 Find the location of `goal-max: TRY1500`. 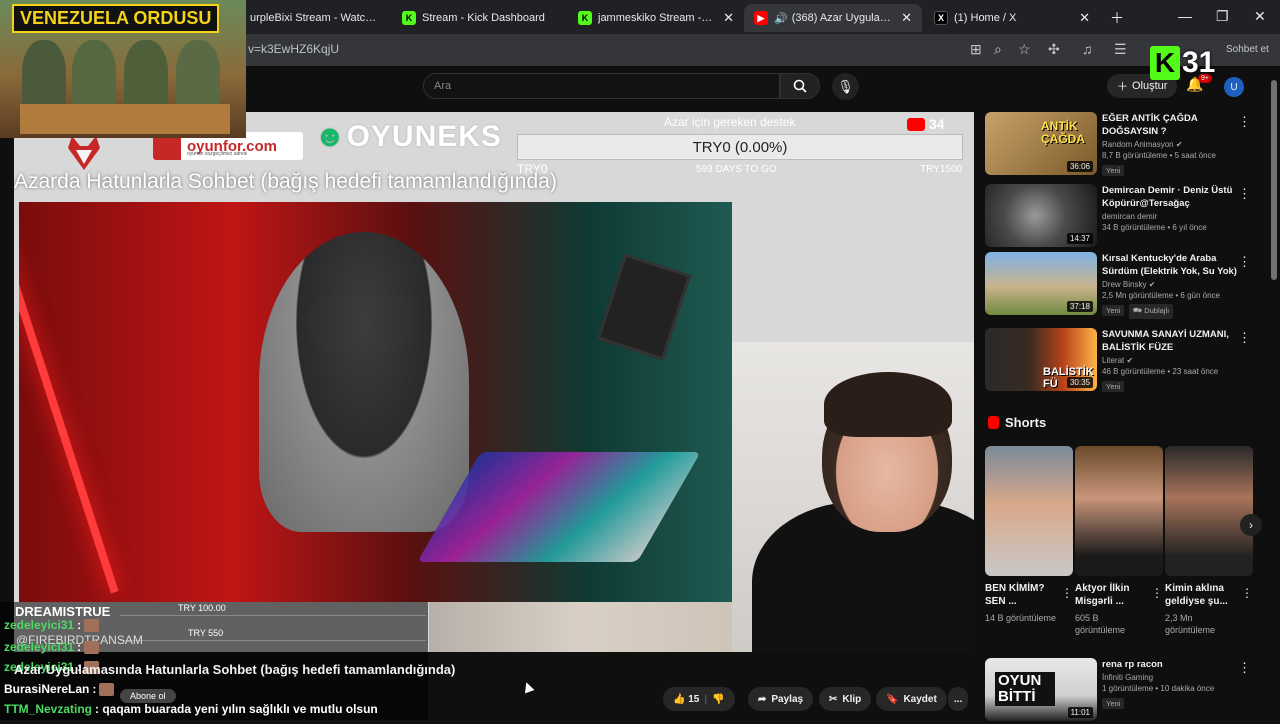

goal-max: TRY1500 is located at coordinates (941, 169).